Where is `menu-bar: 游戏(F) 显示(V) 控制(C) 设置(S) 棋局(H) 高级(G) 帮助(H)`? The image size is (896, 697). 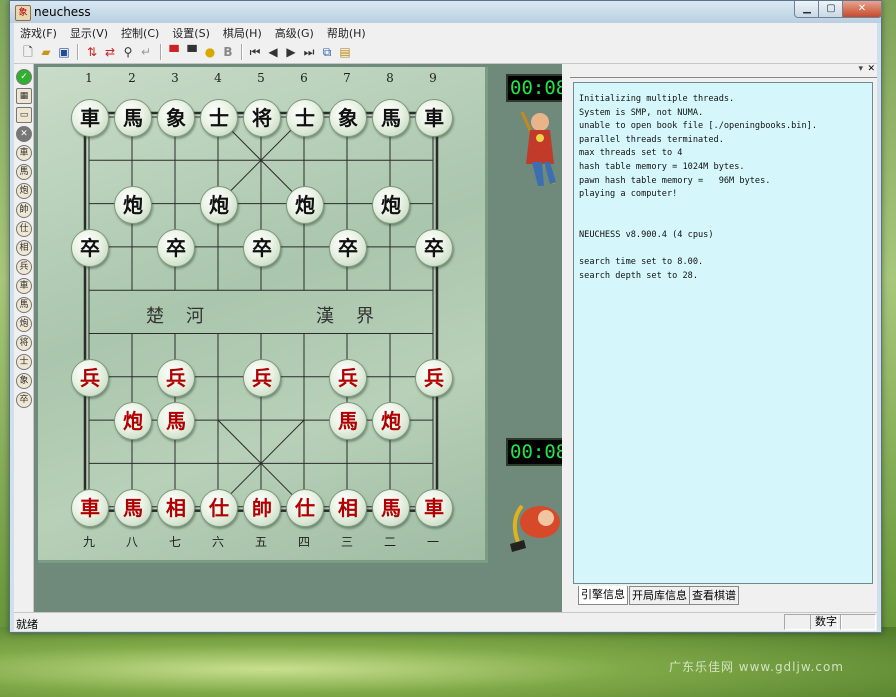
menu-bar: 游戏(F) 显示(V) 控制(C) 设置(S) 棋局(H) 高级(G) 帮助(H) is located at coordinates (445, 32).